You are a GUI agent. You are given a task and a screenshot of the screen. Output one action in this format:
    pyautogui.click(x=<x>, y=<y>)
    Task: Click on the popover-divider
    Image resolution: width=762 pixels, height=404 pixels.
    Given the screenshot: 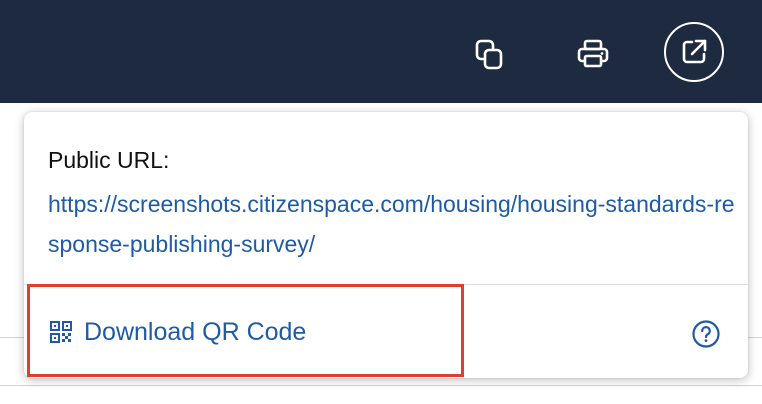 What is the action you would take?
    pyautogui.click(x=386, y=284)
    